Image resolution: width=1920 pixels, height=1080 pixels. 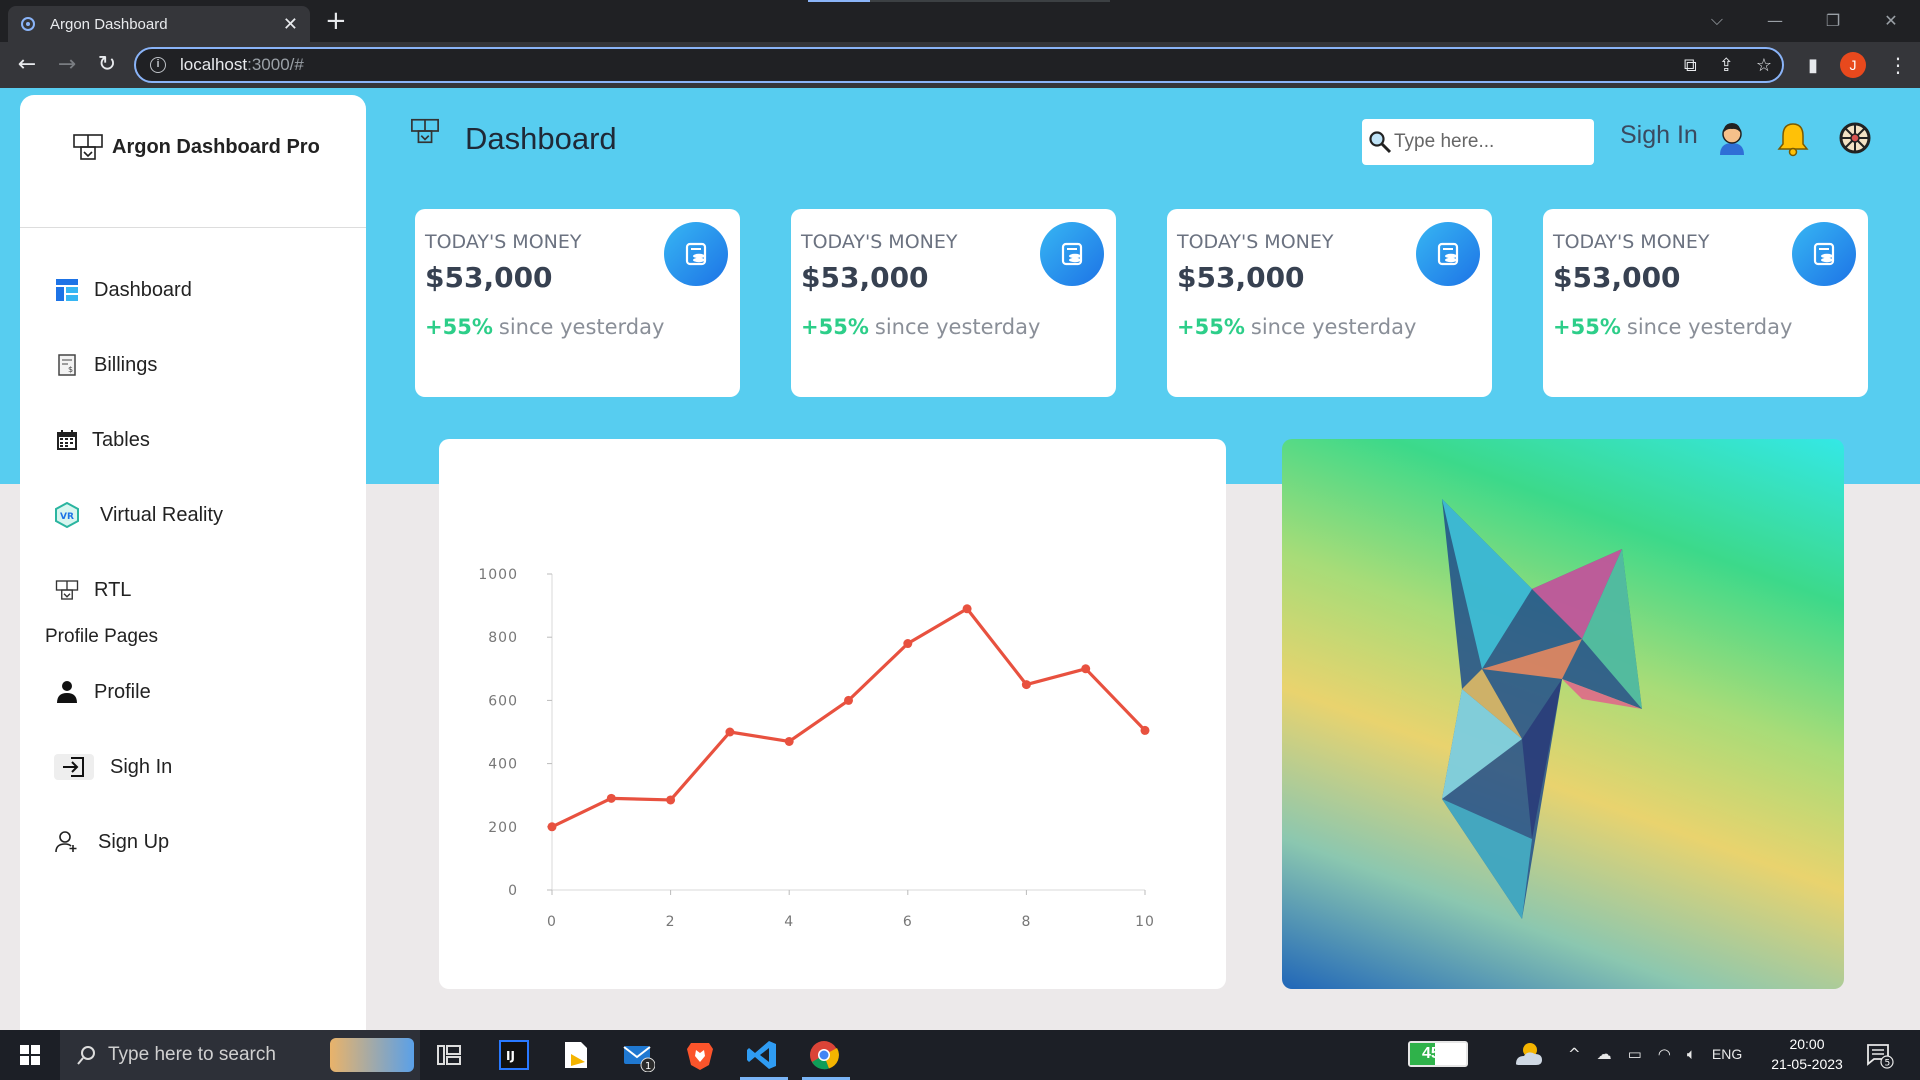 What do you see at coordinates (92, 590) in the screenshot?
I see `sidebar-item-rtl: RTL` at bounding box center [92, 590].